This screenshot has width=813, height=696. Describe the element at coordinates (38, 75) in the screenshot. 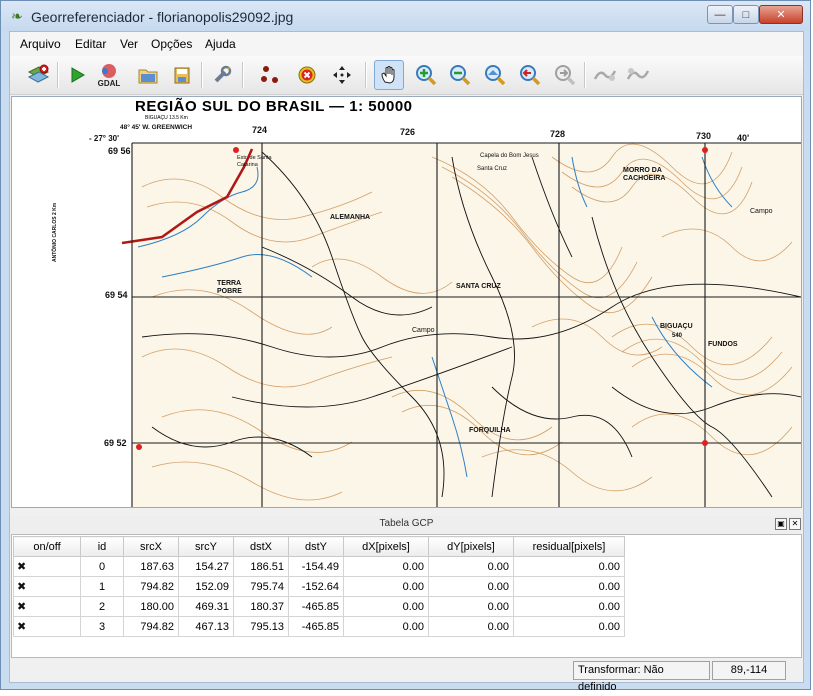

I see `open-raster-icon` at that location.